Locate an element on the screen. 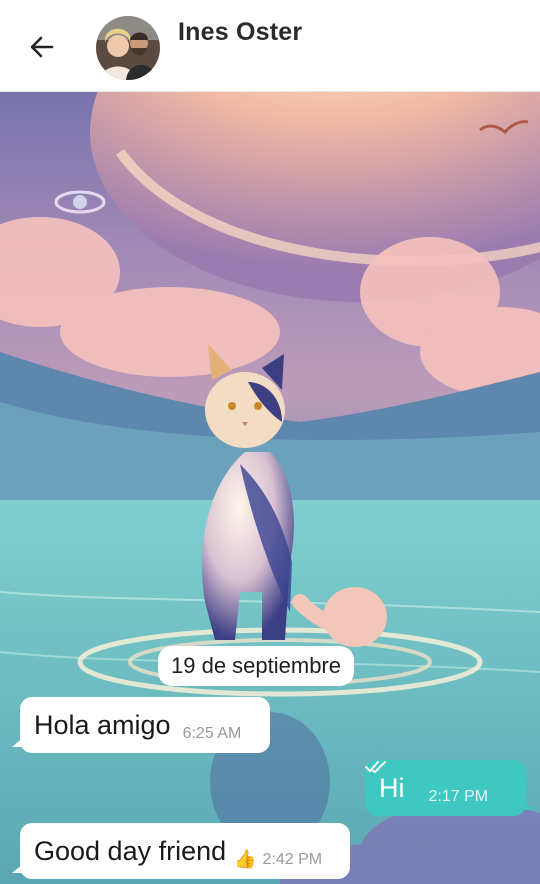 The width and height of the screenshot is (540, 884). message-time: 2:42 PM is located at coordinates (292, 859).